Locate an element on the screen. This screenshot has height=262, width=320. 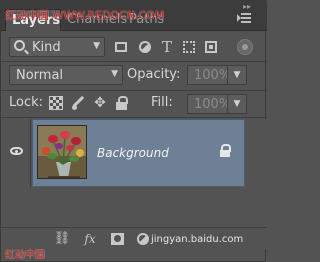
filter-kind-select: Kind ▼ is located at coordinates (57, 47).